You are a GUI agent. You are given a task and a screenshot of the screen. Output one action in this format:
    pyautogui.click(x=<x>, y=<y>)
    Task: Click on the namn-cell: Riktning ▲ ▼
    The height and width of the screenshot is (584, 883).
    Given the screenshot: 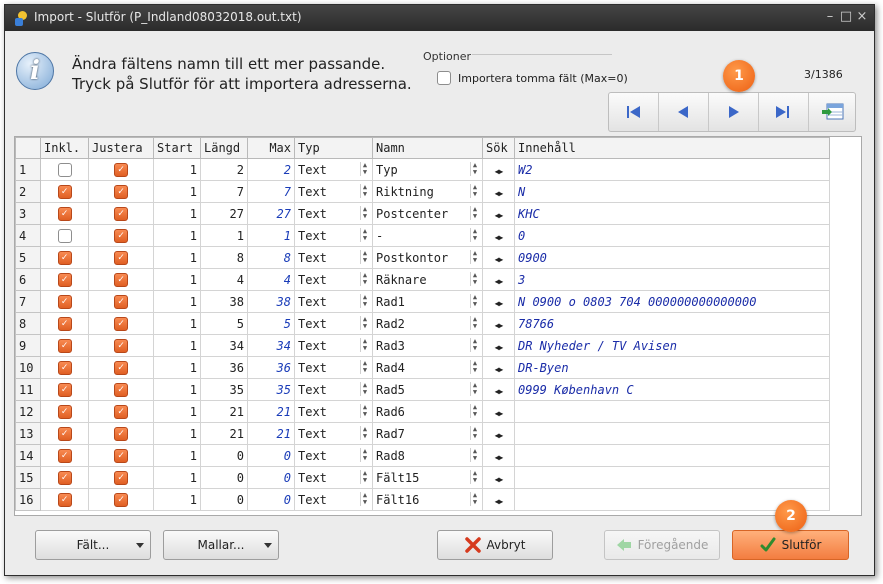 What is the action you would take?
    pyautogui.click(x=427, y=191)
    